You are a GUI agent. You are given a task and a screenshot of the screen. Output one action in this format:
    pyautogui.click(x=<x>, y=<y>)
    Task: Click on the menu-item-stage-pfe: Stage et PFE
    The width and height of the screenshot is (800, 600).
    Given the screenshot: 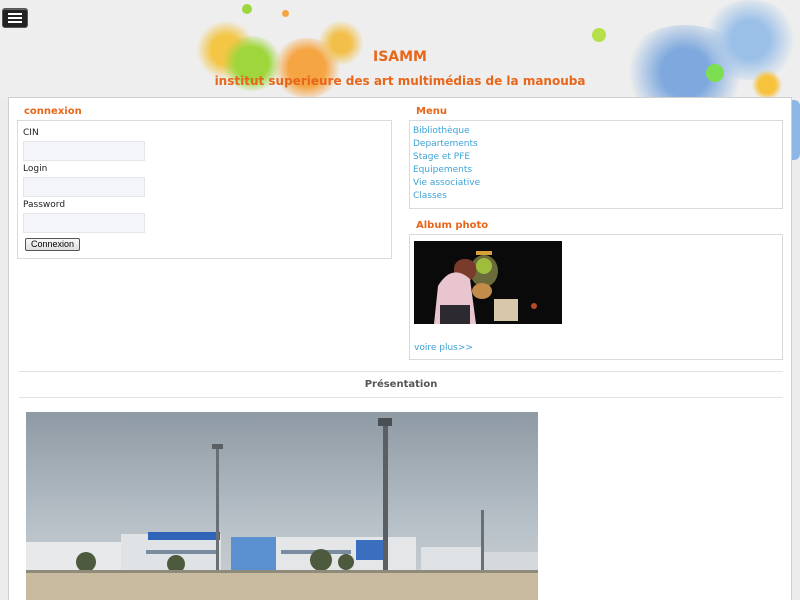 What is the action you would take?
    pyautogui.click(x=441, y=157)
    